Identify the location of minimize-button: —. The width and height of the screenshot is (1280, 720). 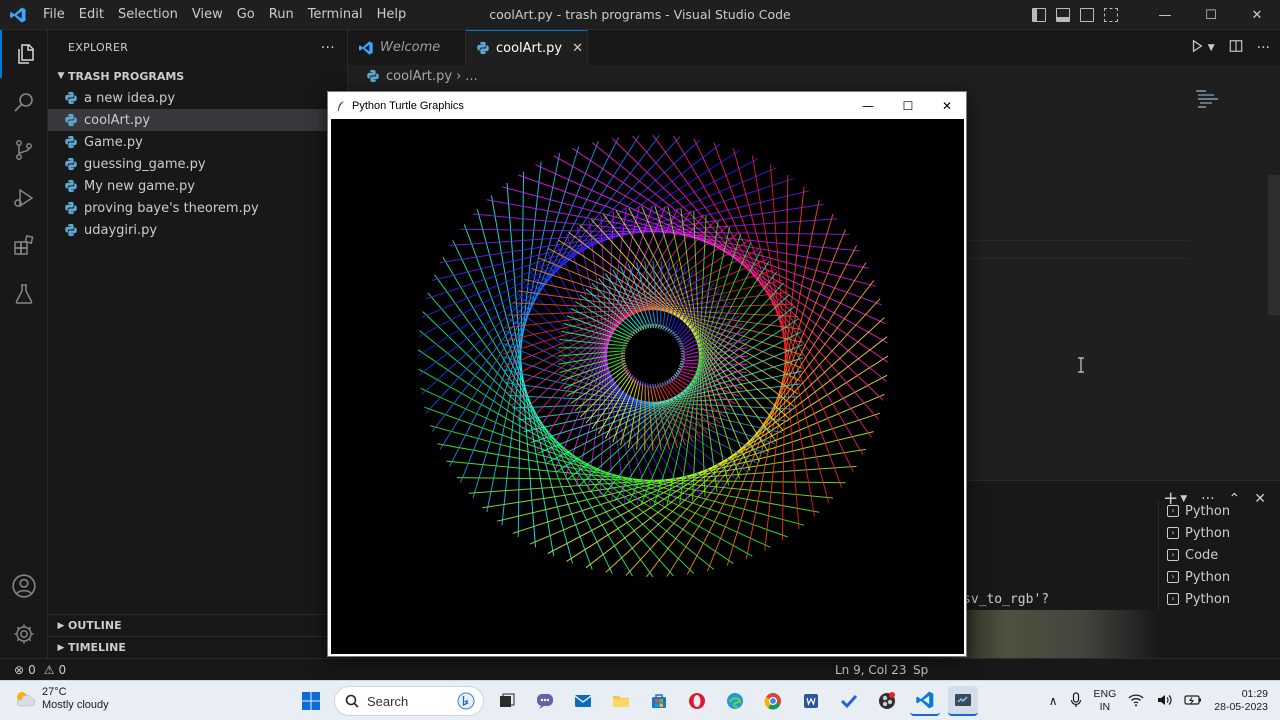
(1165, 15).